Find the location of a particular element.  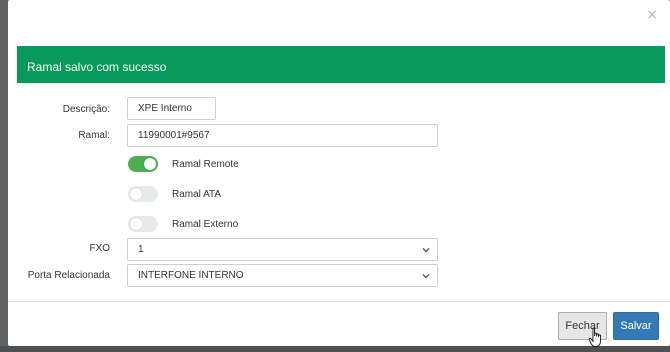

ramal-ata-label: Ramal ATA is located at coordinates (197, 194).